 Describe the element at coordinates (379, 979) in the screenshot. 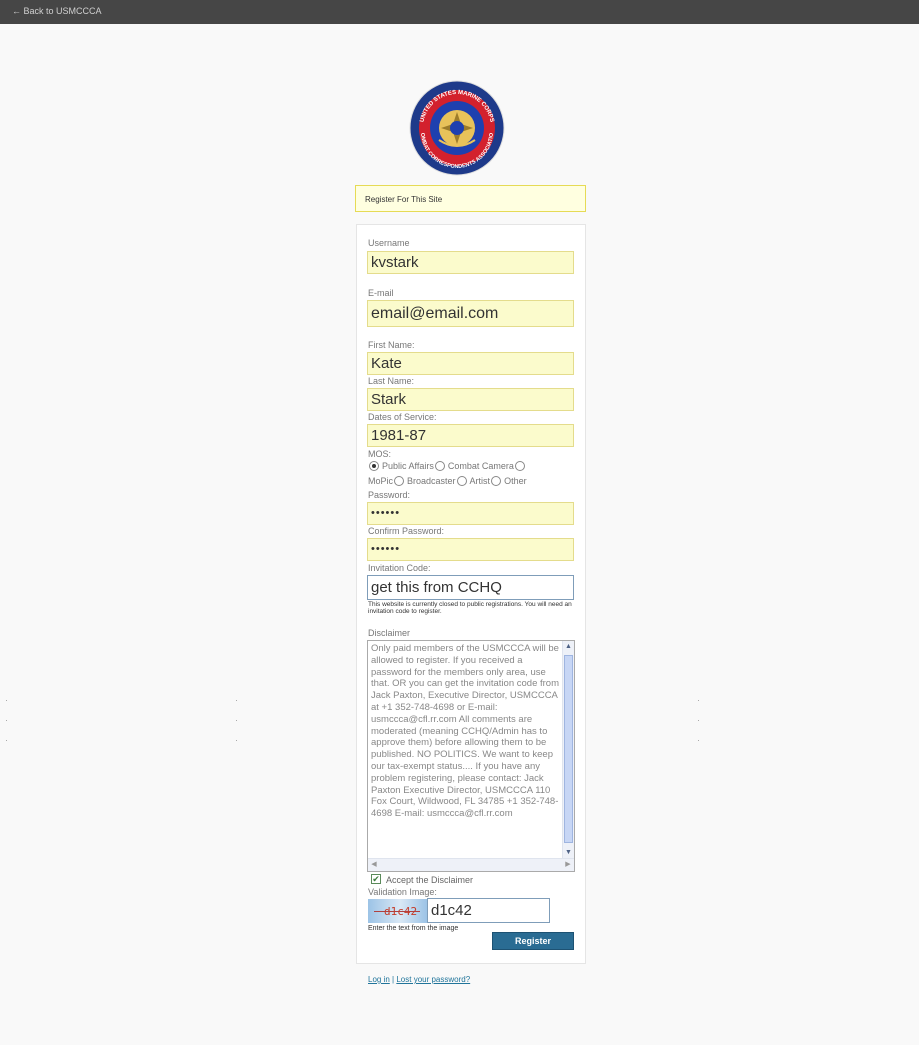

I see `login-link: Log in` at that location.